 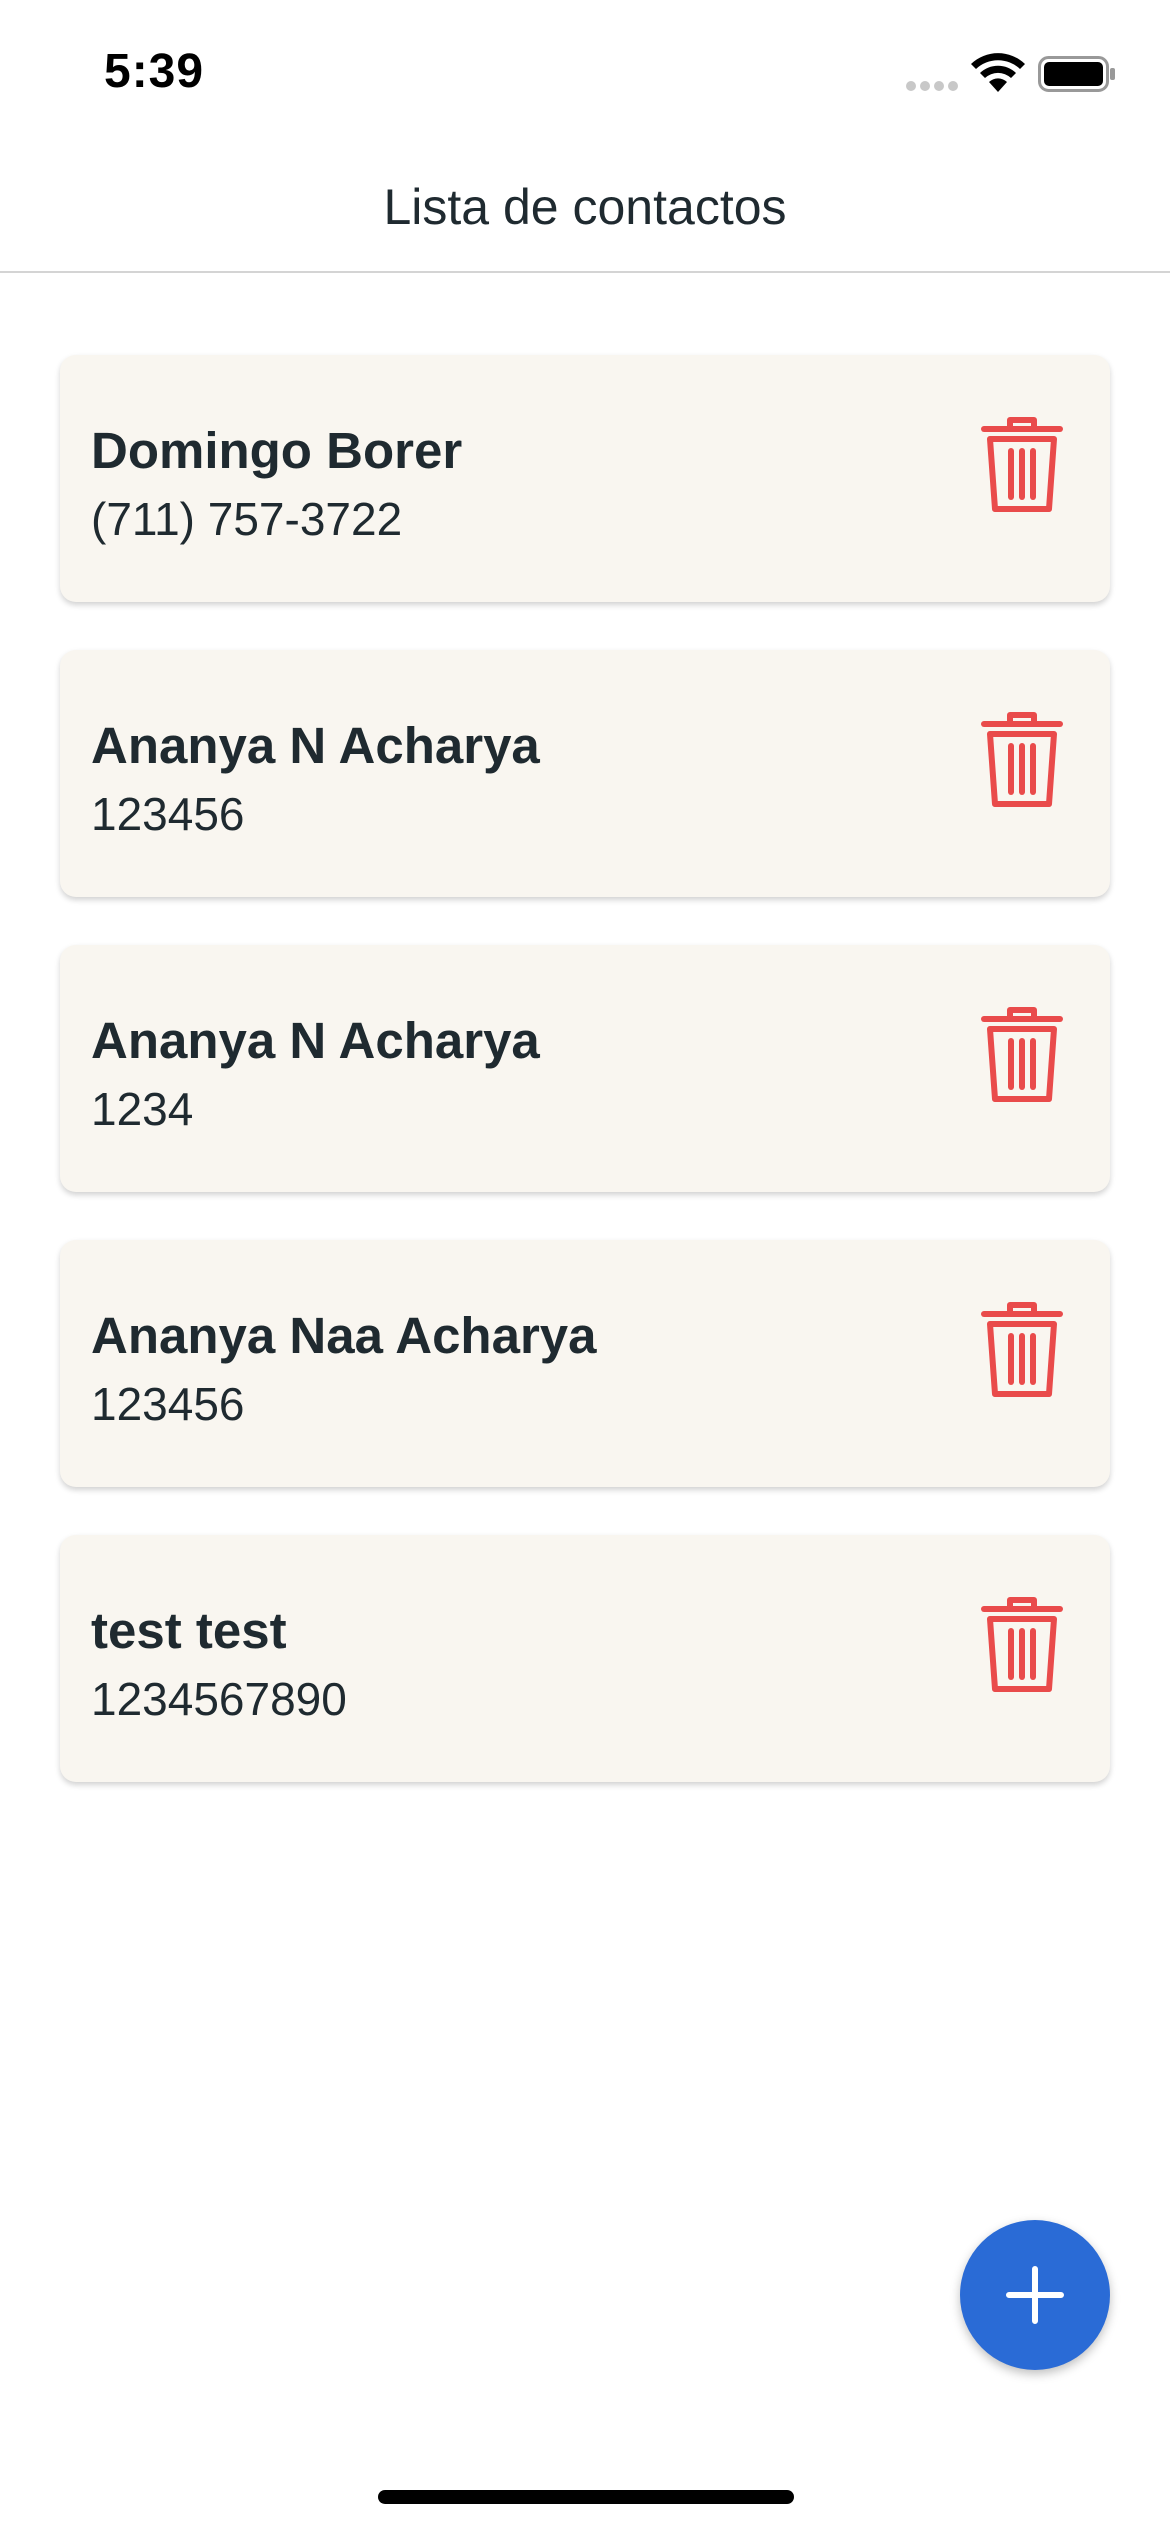 I want to click on contact-phone: 1234567890, so click(x=219, y=1699).